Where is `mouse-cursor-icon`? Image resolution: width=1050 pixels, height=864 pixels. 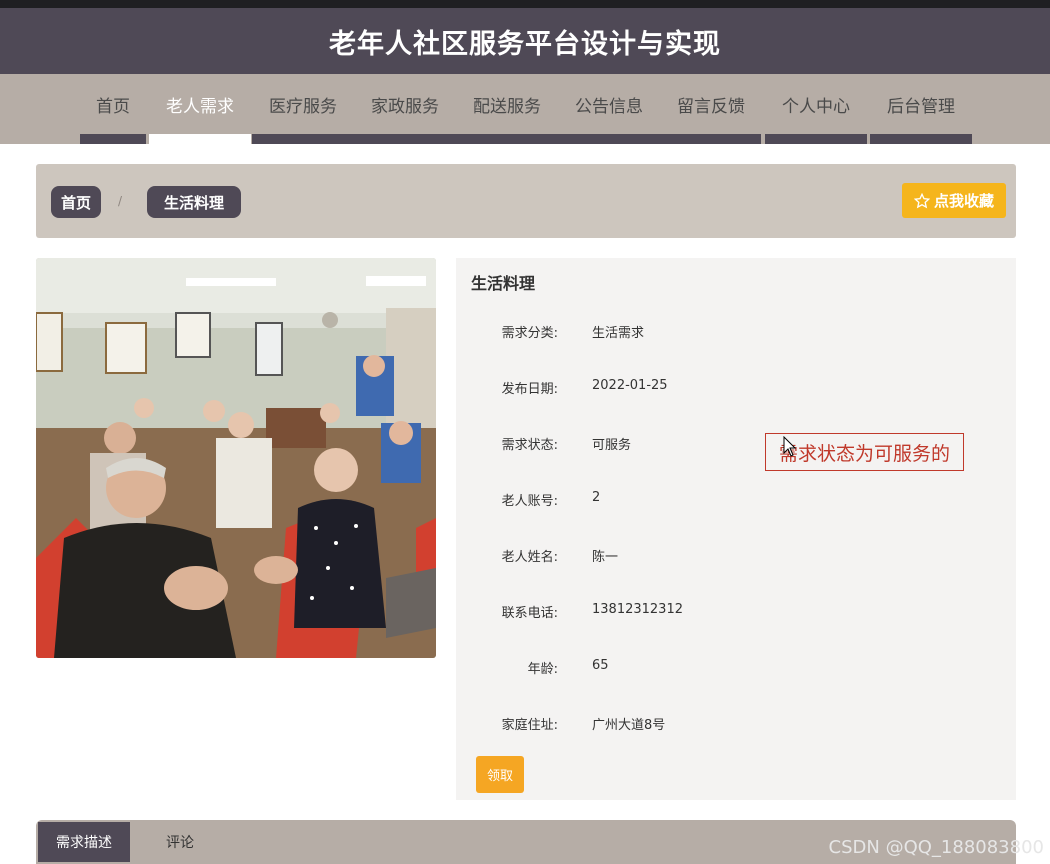
mouse-cursor-icon is located at coordinates (790, 446).